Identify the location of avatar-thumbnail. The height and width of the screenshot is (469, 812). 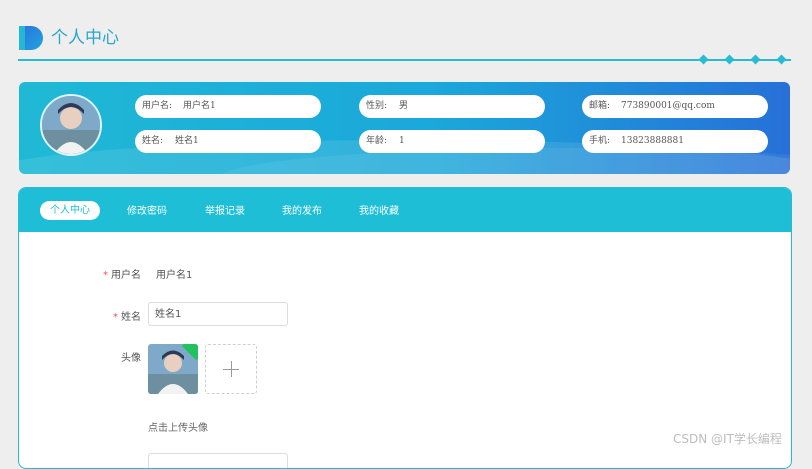
(173, 369).